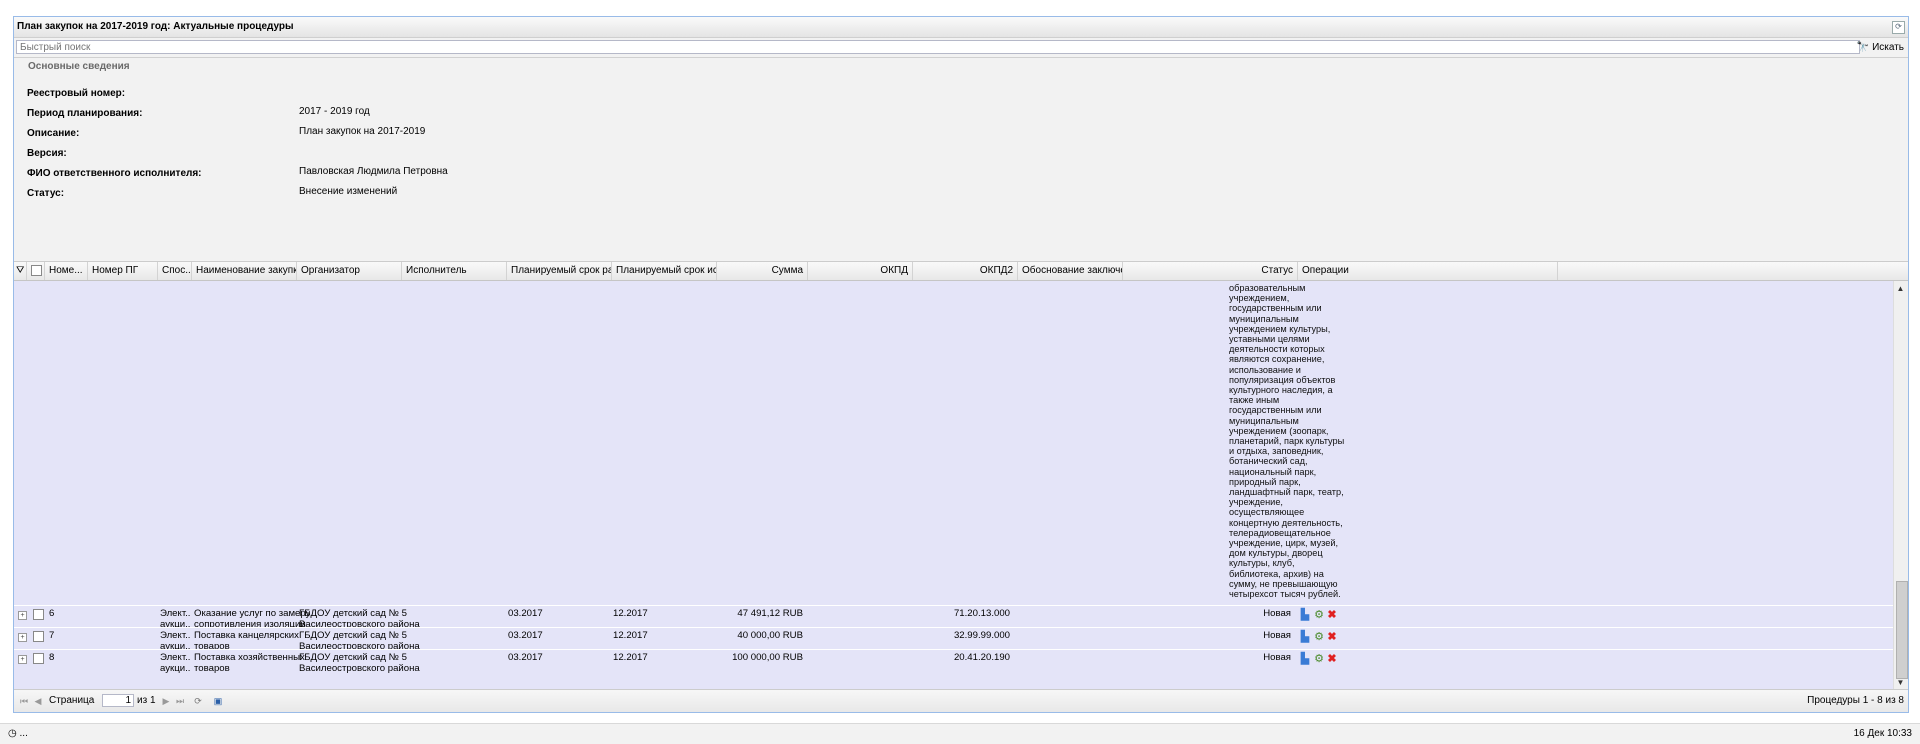  Describe the element at coordinates (770, 636) in the screenshot. I see `cell-sum: 40 000,00 RUB` at that location.